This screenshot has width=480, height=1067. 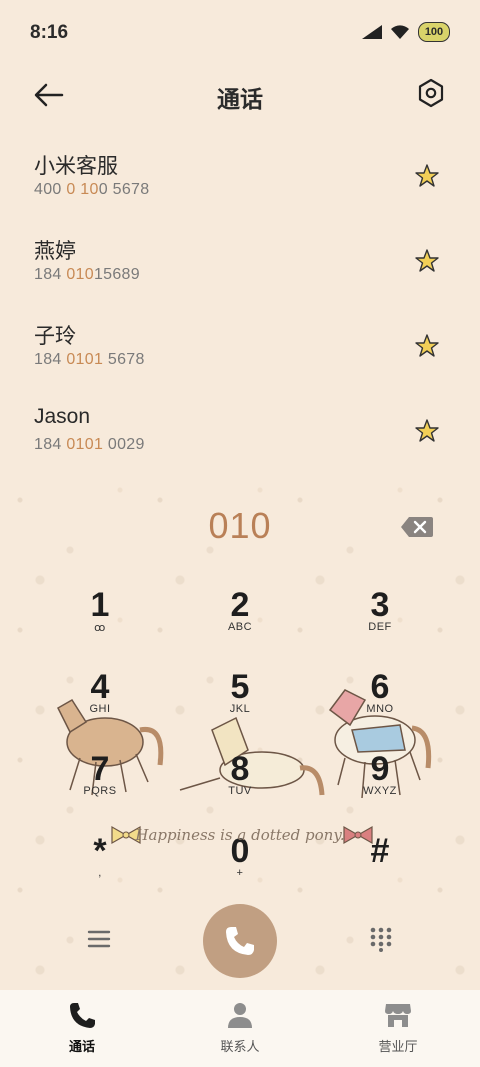 What do you see at coordinates (124, 444) in the screenshot?
I see `number-suffix: 0029` at bounding box center [124, 444].